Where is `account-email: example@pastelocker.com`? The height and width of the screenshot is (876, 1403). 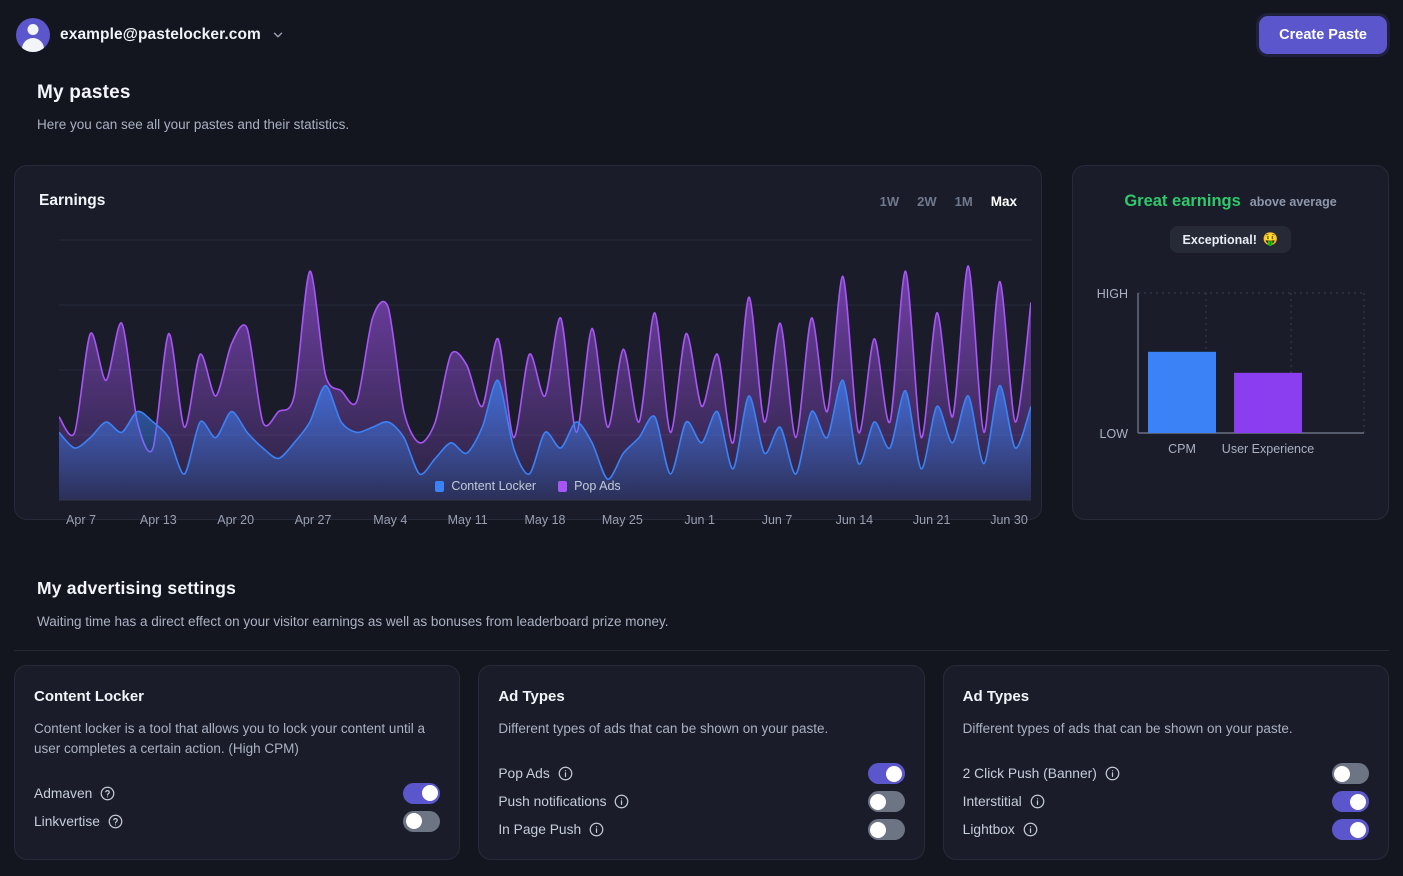
account-email: example@pastelocker.com is located at coordinates (160, 34).